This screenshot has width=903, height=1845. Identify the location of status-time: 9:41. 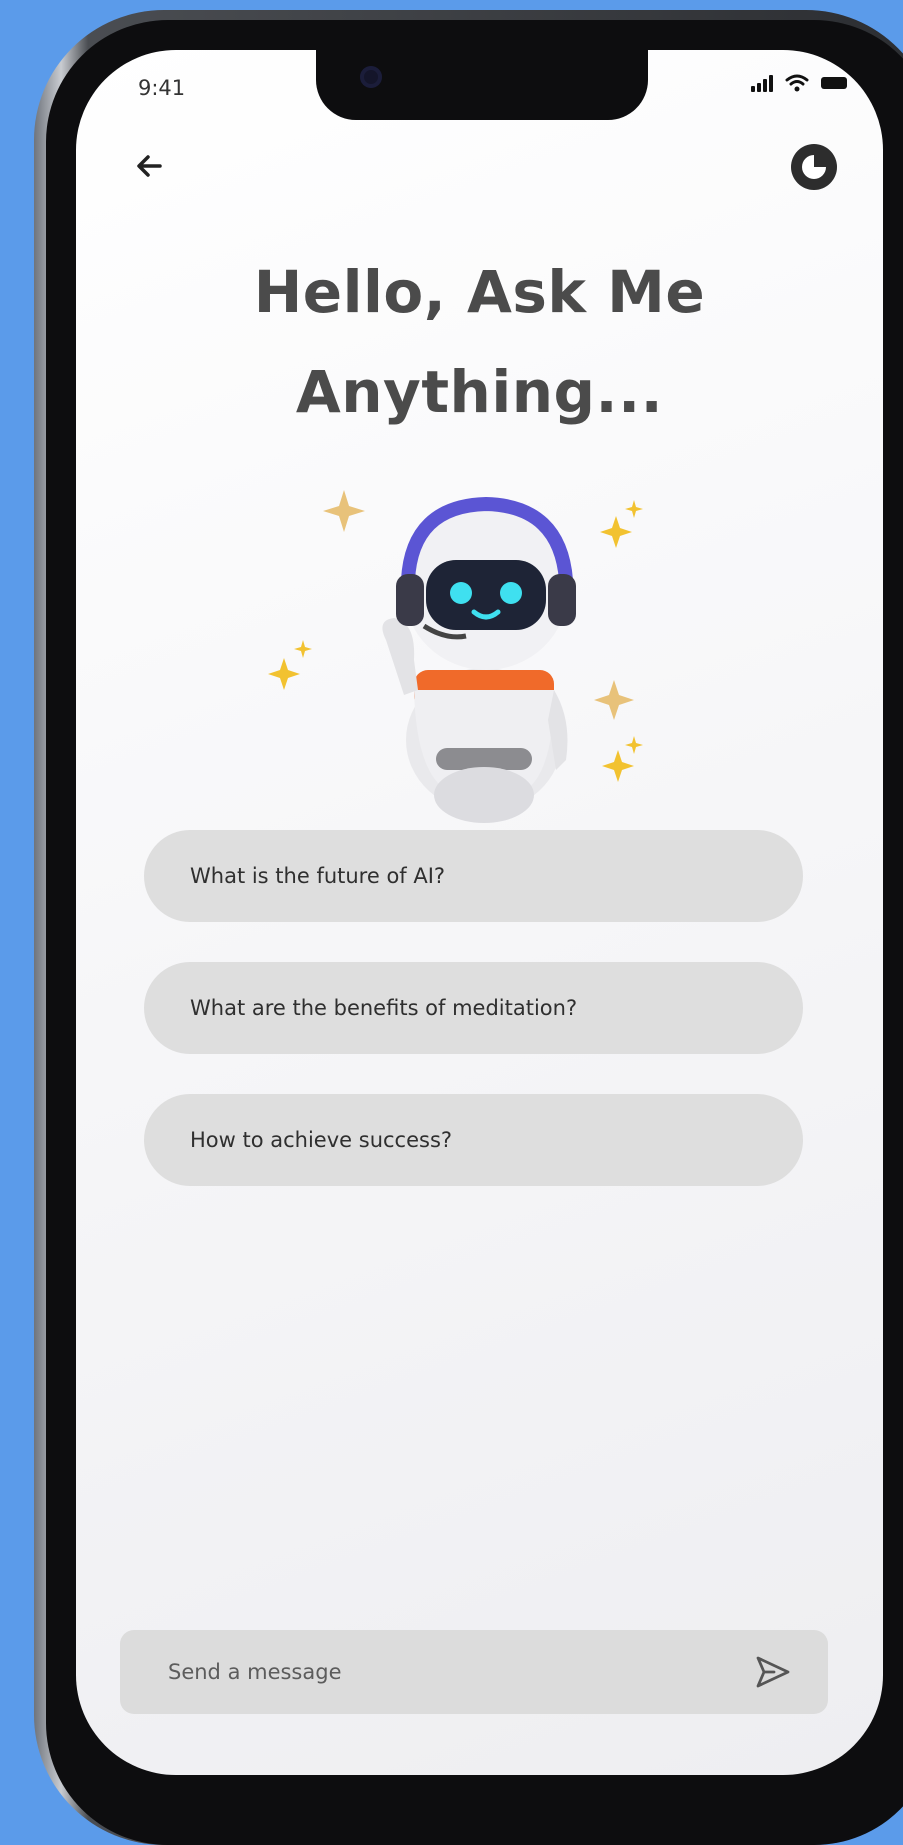
(162, 88).